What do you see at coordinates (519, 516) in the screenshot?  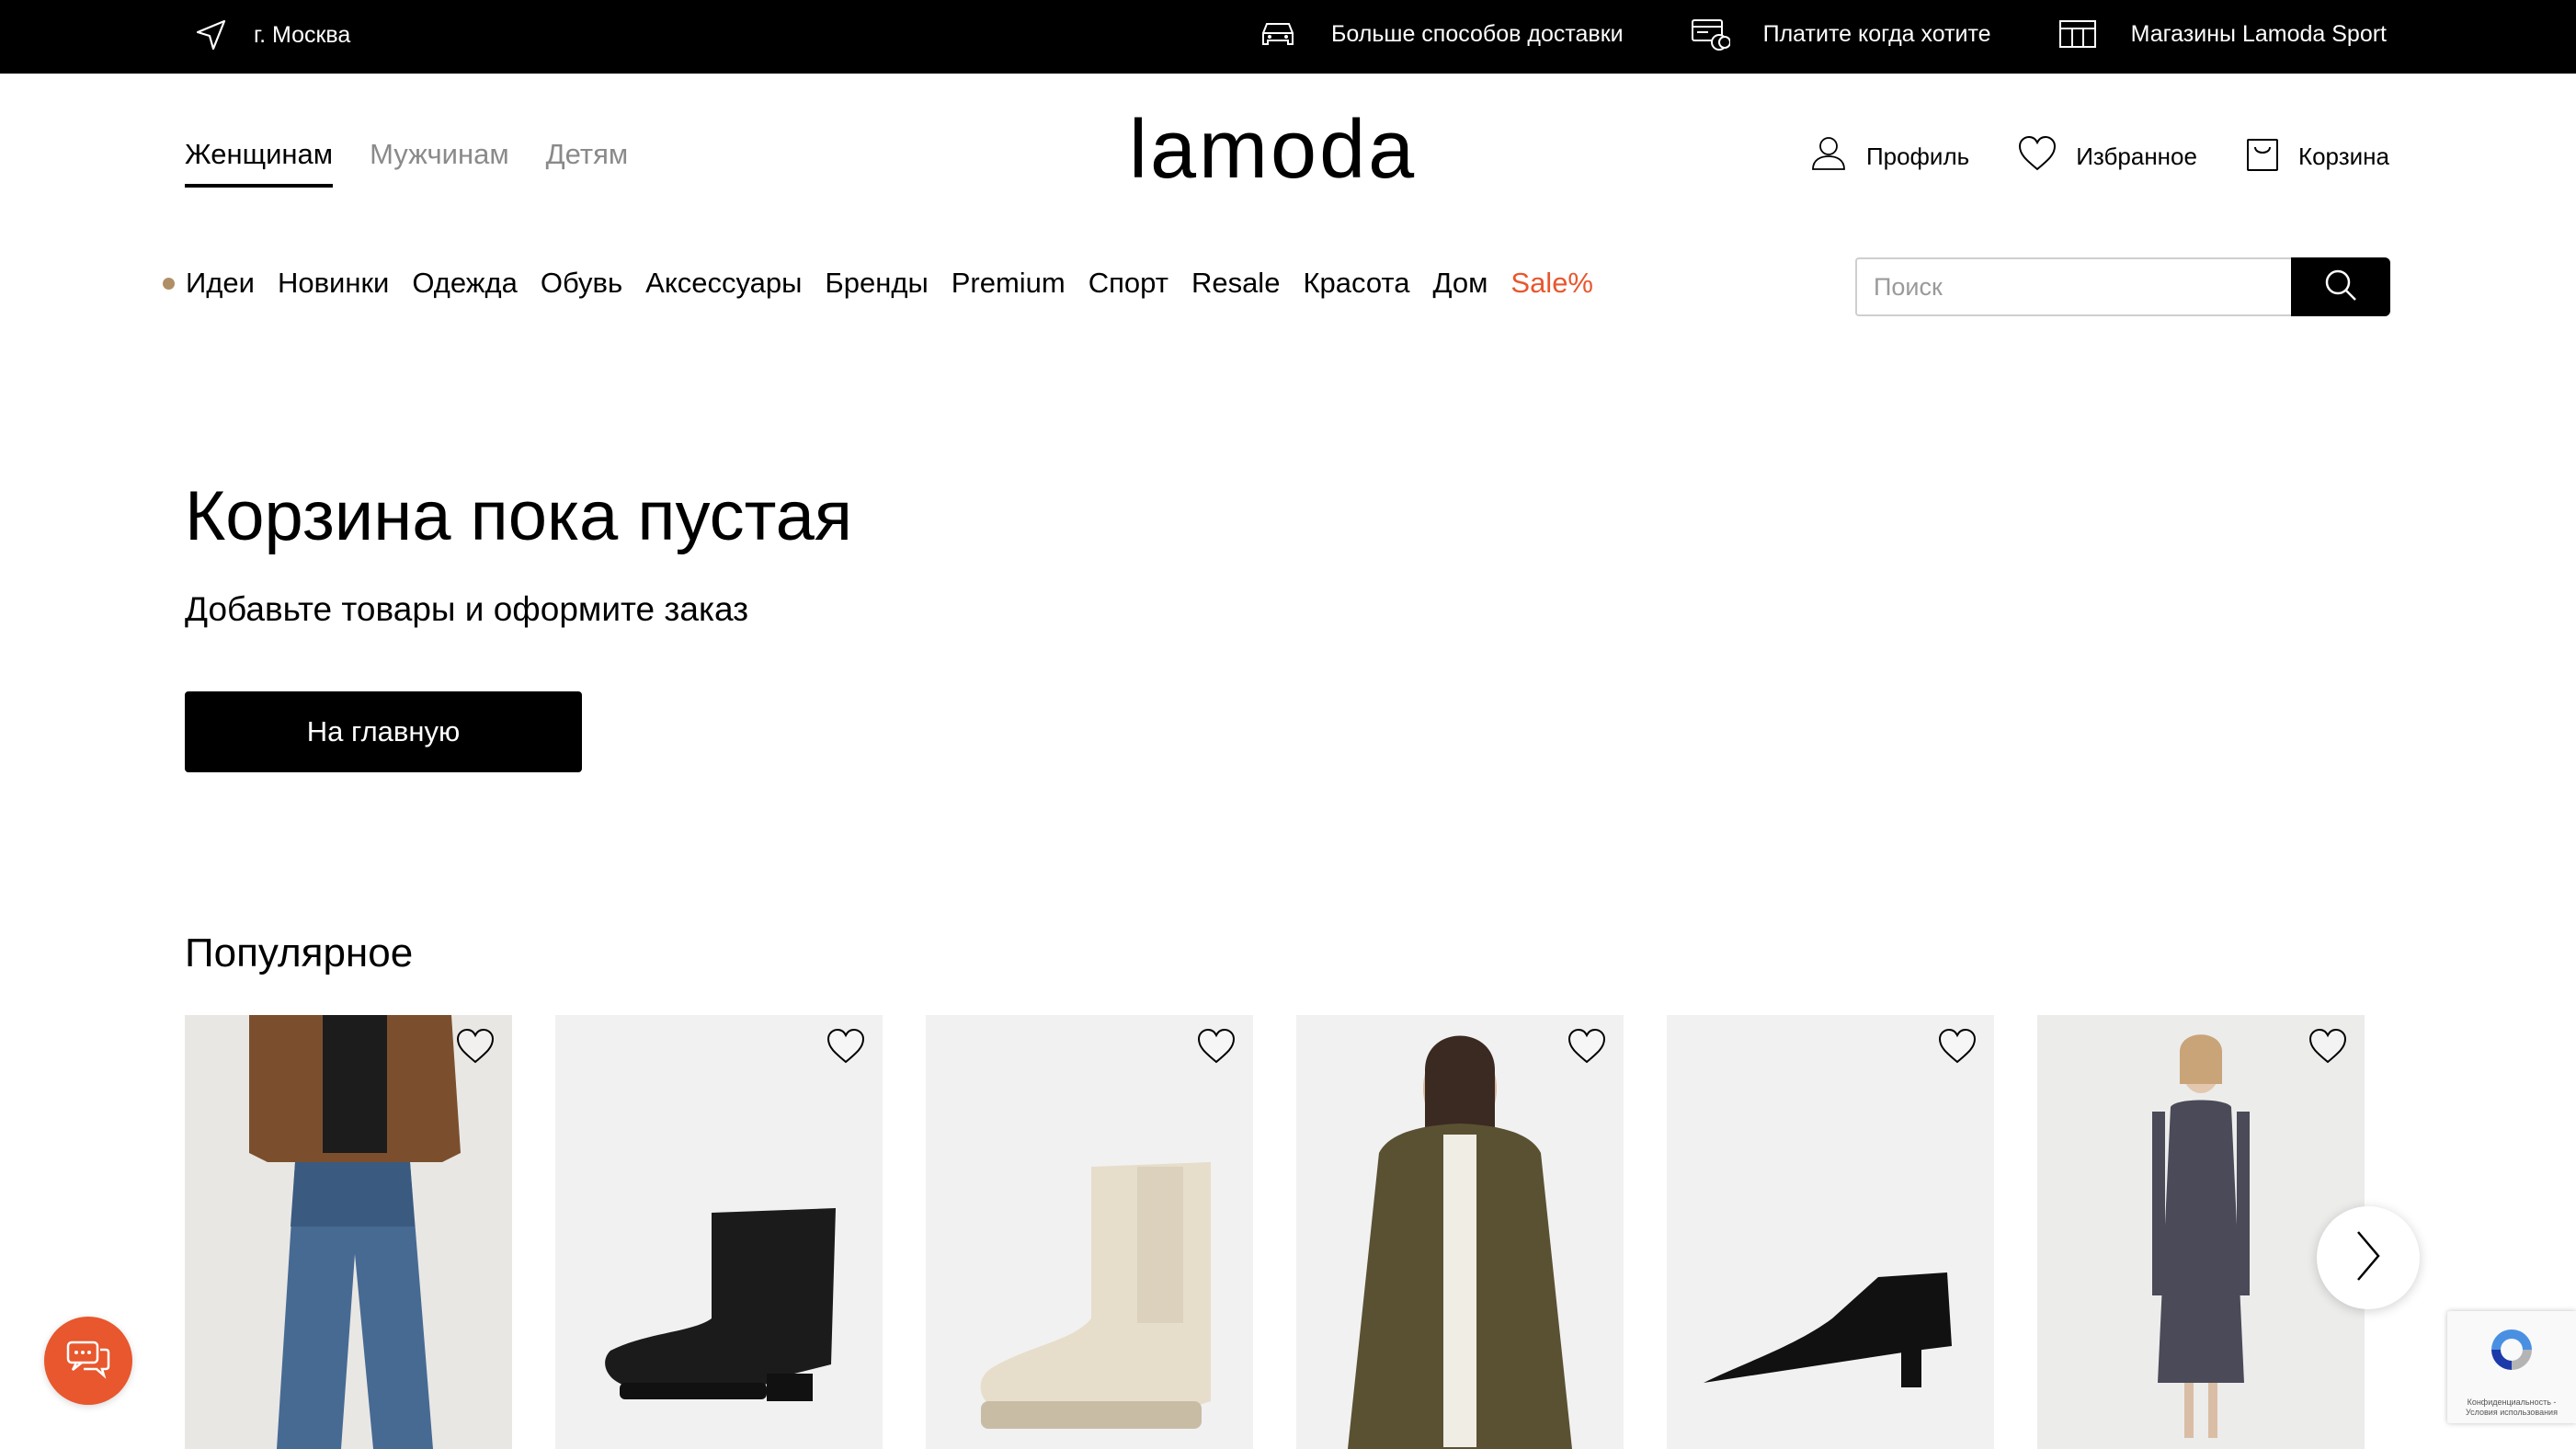 I see `empty-cart-title: Корзина пока пустая` at bounding box center [519, 516].